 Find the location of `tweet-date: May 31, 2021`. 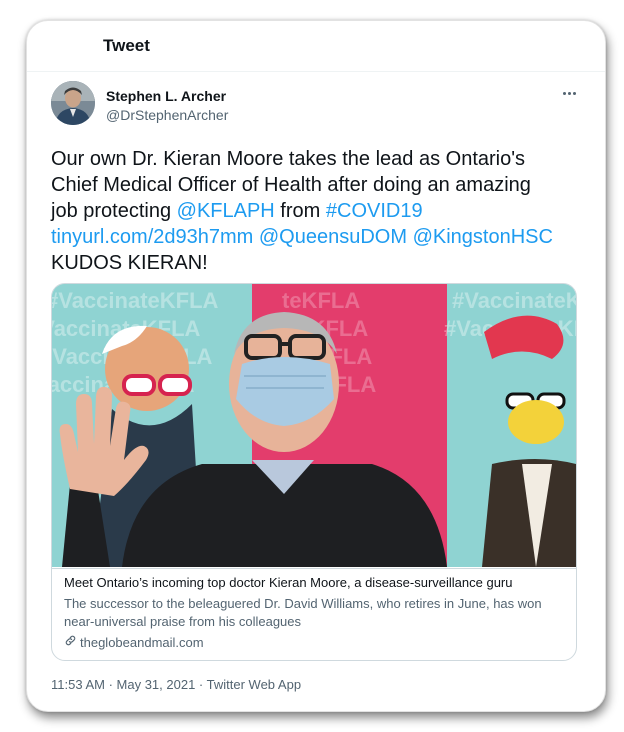

tweet-date: May 31, 2021 is located at coordinates (156, 684).